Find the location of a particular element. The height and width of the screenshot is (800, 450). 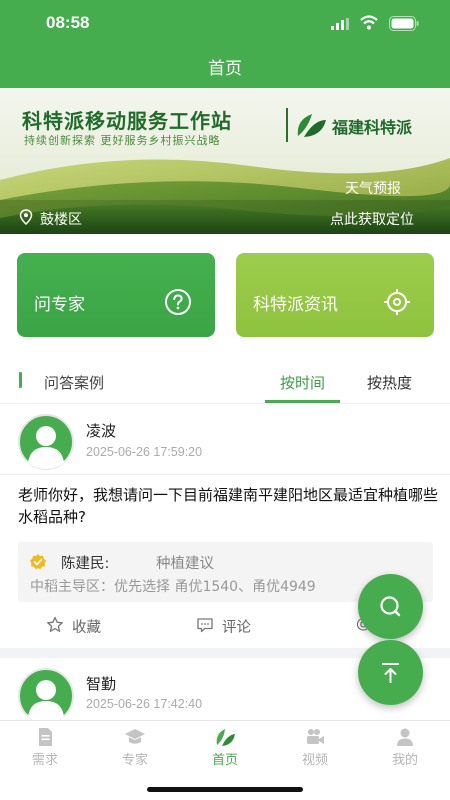

home-indicator is located at coordinates (225, 789).